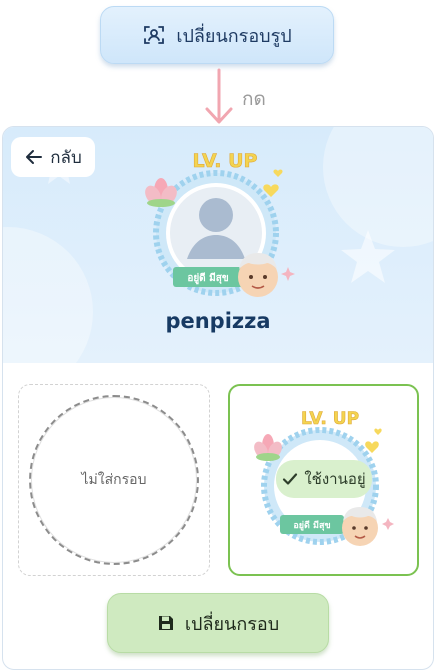 The width and height of the screenshot is (436, 672). I want to click on check-icon, so click(290, 479).